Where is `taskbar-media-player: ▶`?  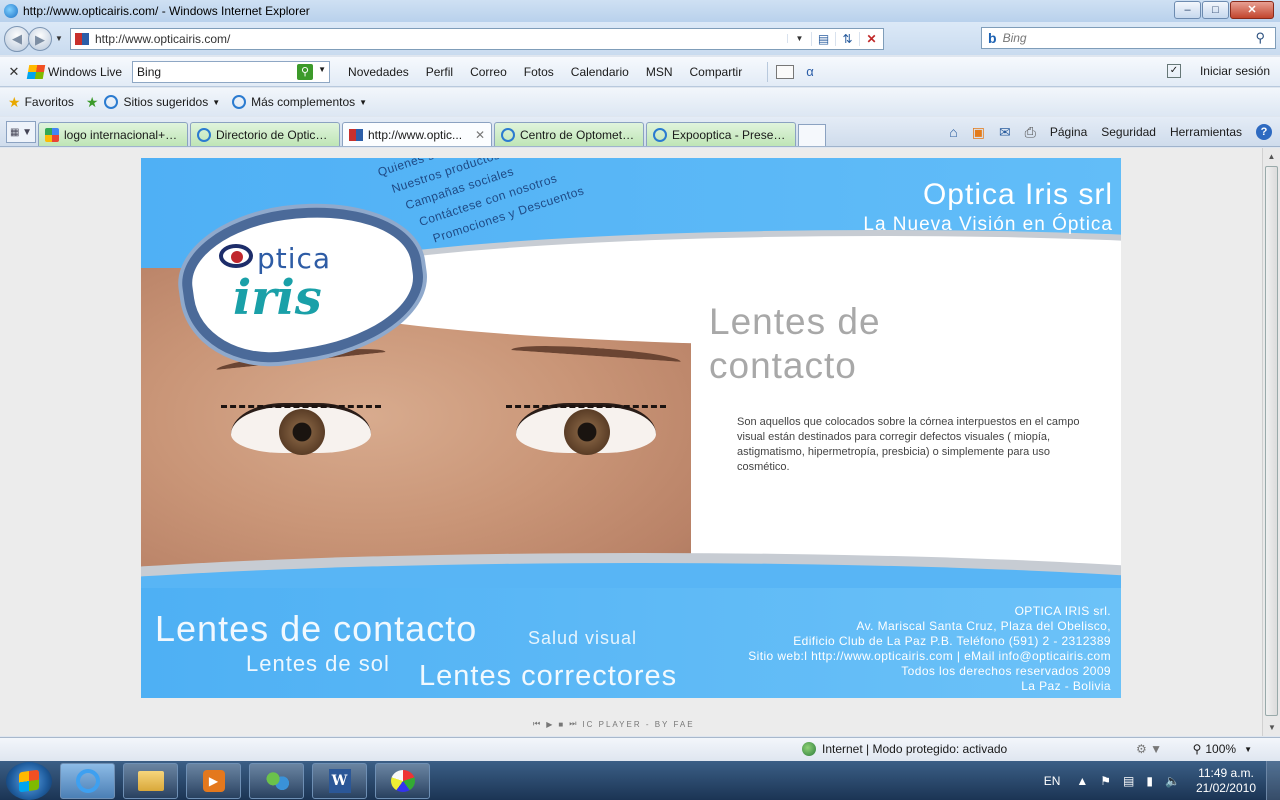
taskbar-media-player: ▶ is located at coordinates (213, 780).